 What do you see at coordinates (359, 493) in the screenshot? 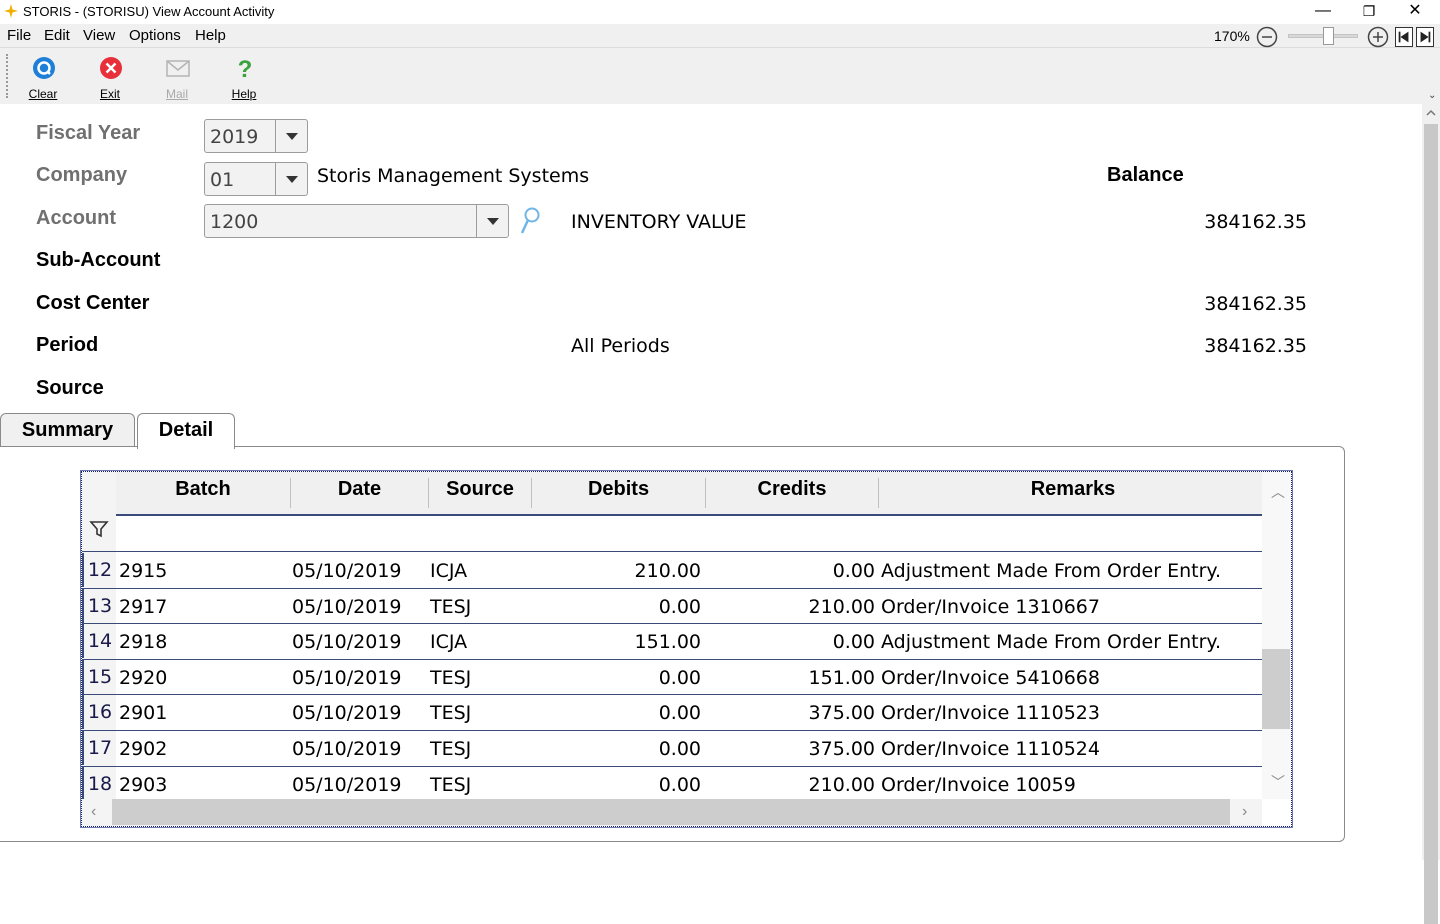
I see `column-header-date: Date` at bounding box center [359, 493].